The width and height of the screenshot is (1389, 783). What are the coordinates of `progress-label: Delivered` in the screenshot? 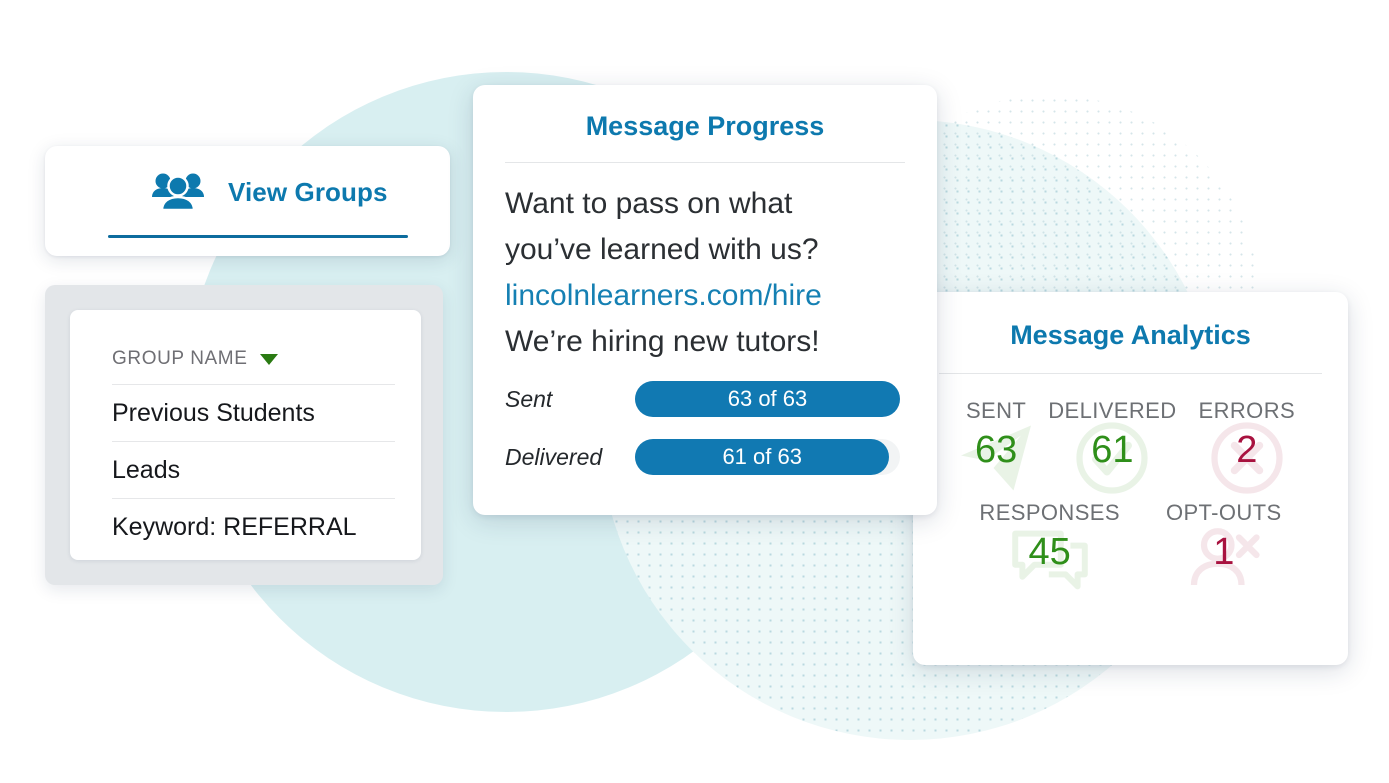 It's located at (554, 456).